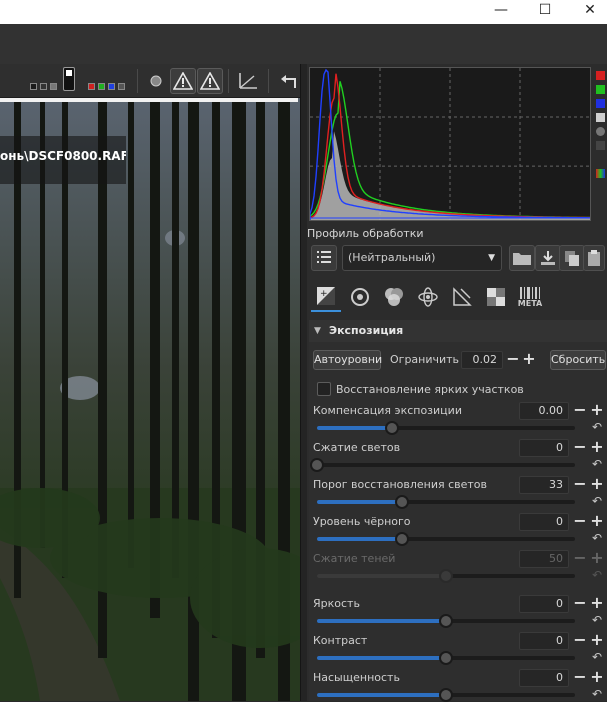  Describe the element at coordinates (360, 297) in the screenshot. I see `tab-detail` at that location.